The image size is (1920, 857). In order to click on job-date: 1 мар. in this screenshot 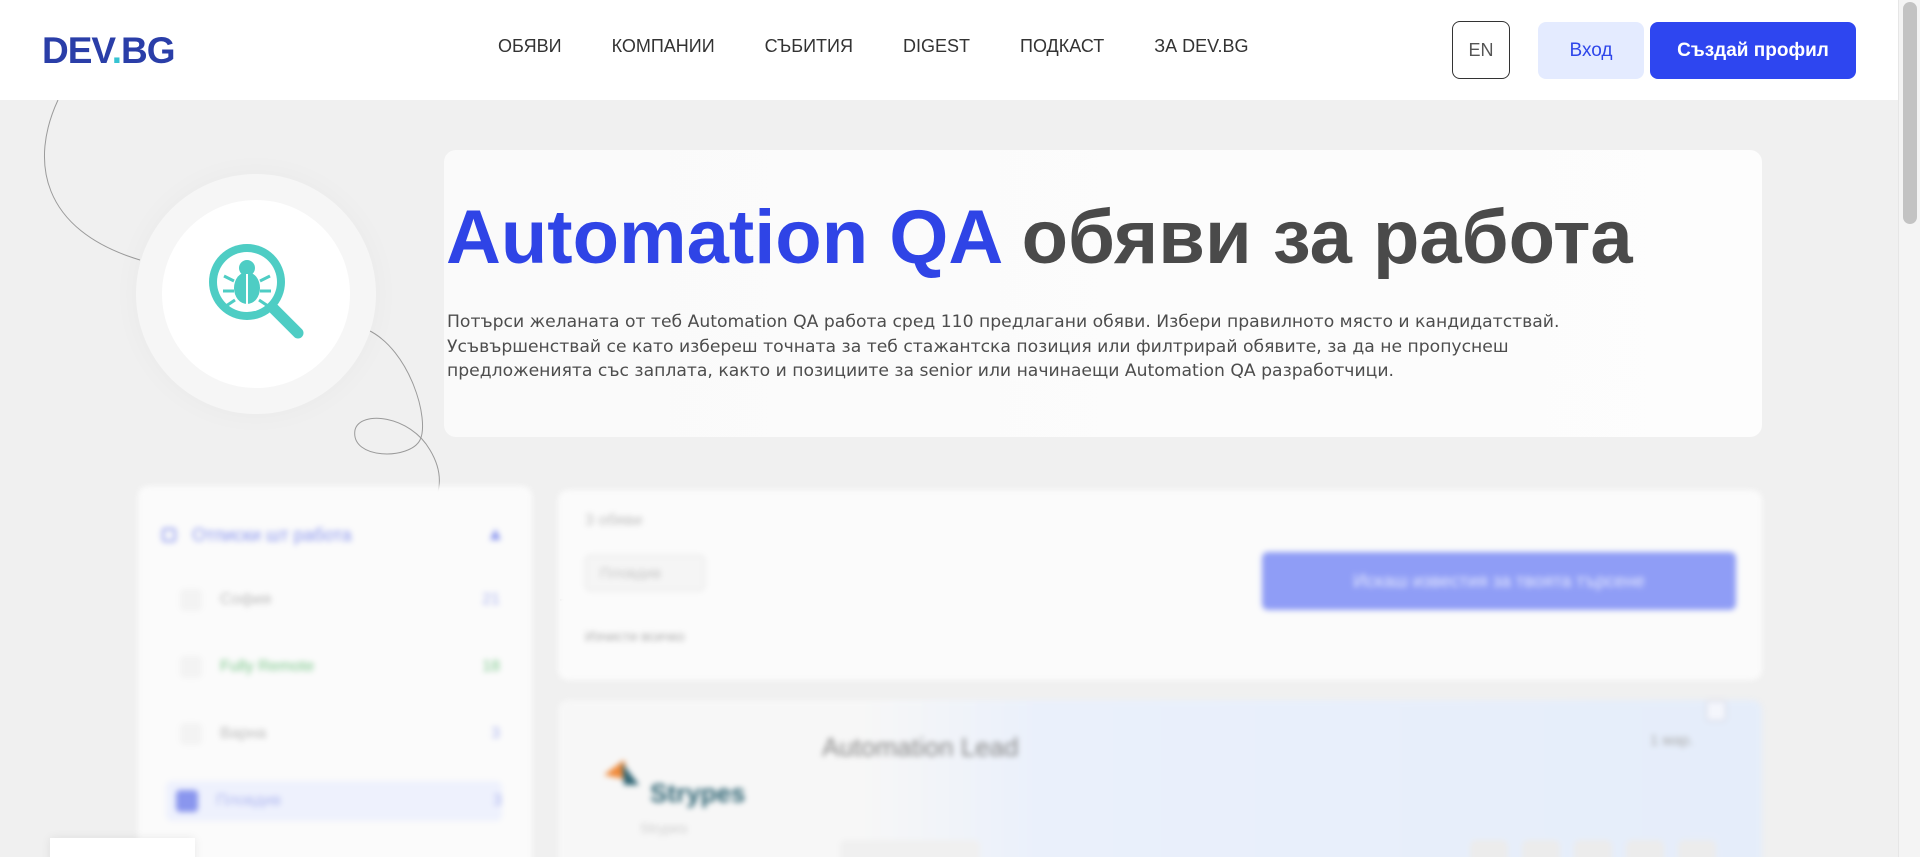, I will do `click(1672, 740)`.